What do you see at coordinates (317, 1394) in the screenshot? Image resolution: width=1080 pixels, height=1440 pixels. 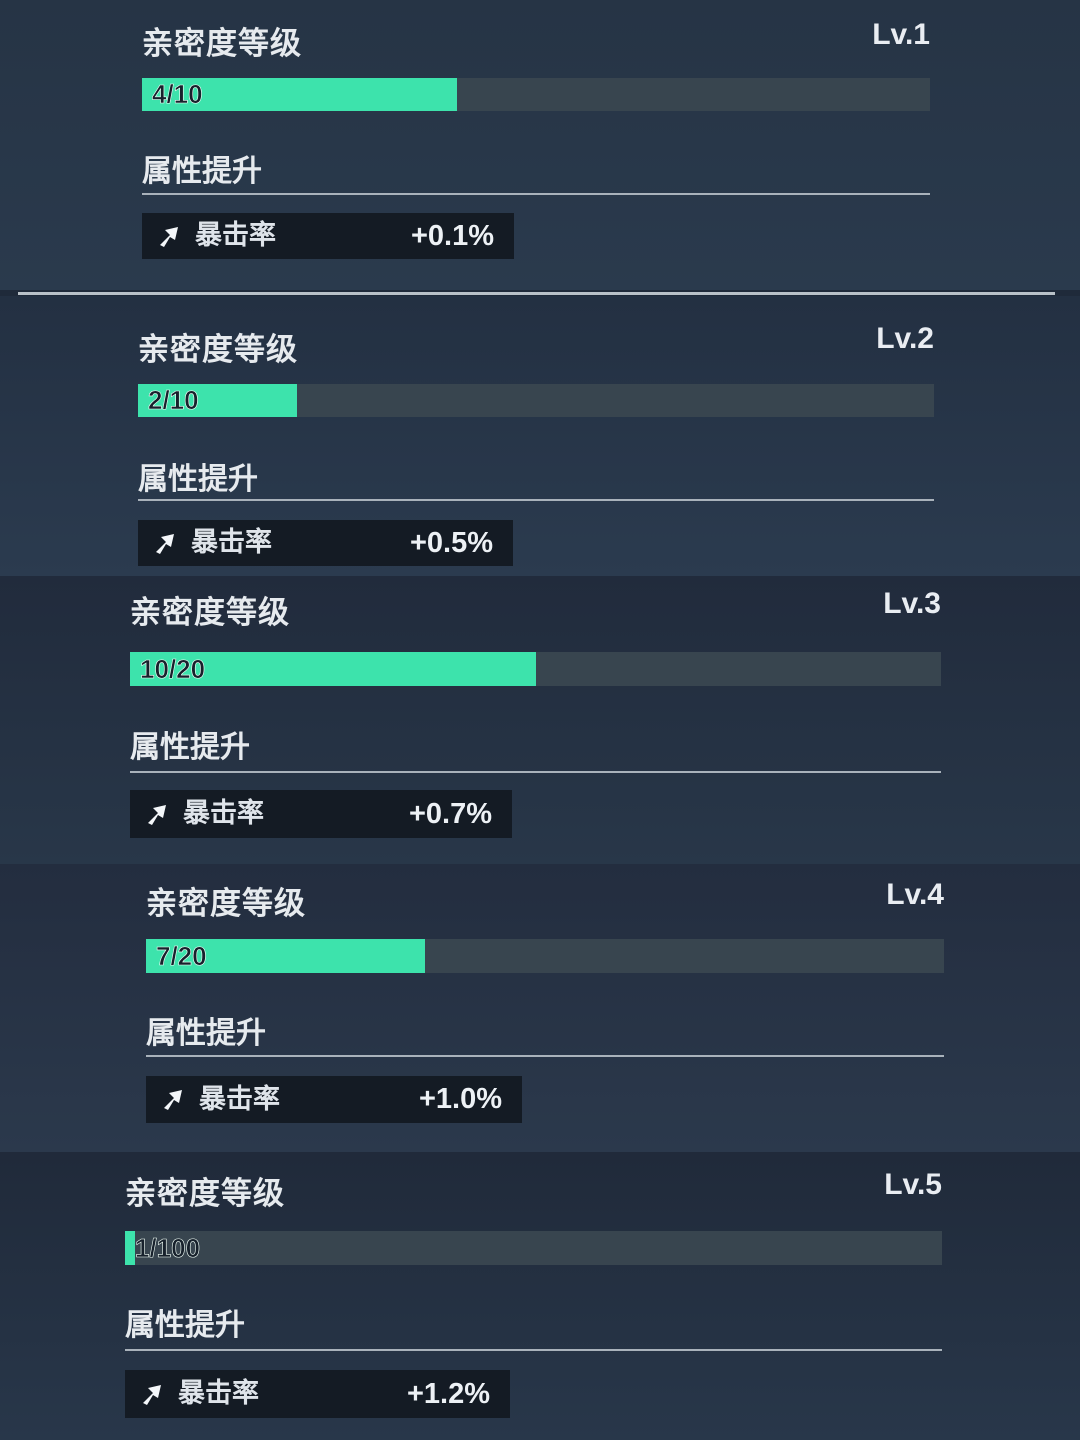 I see `stat-row: 暴击率 +1.2%` at bounding box center [317, 1394].